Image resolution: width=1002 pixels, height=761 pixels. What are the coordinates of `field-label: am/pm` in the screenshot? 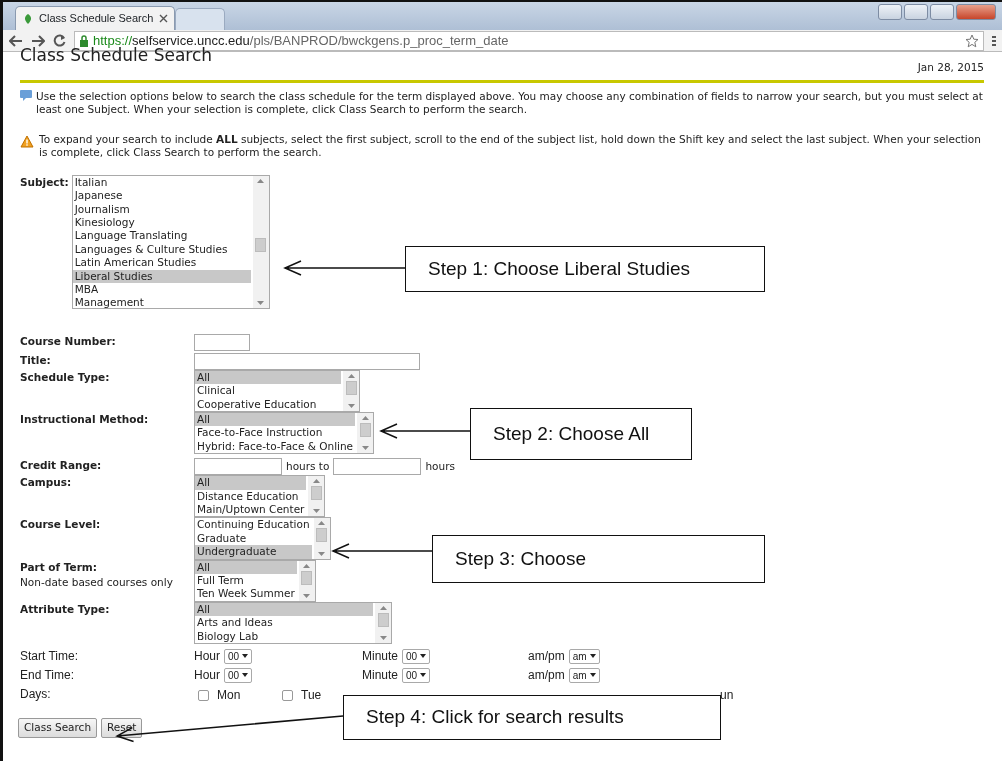 It's located at (546, 676).